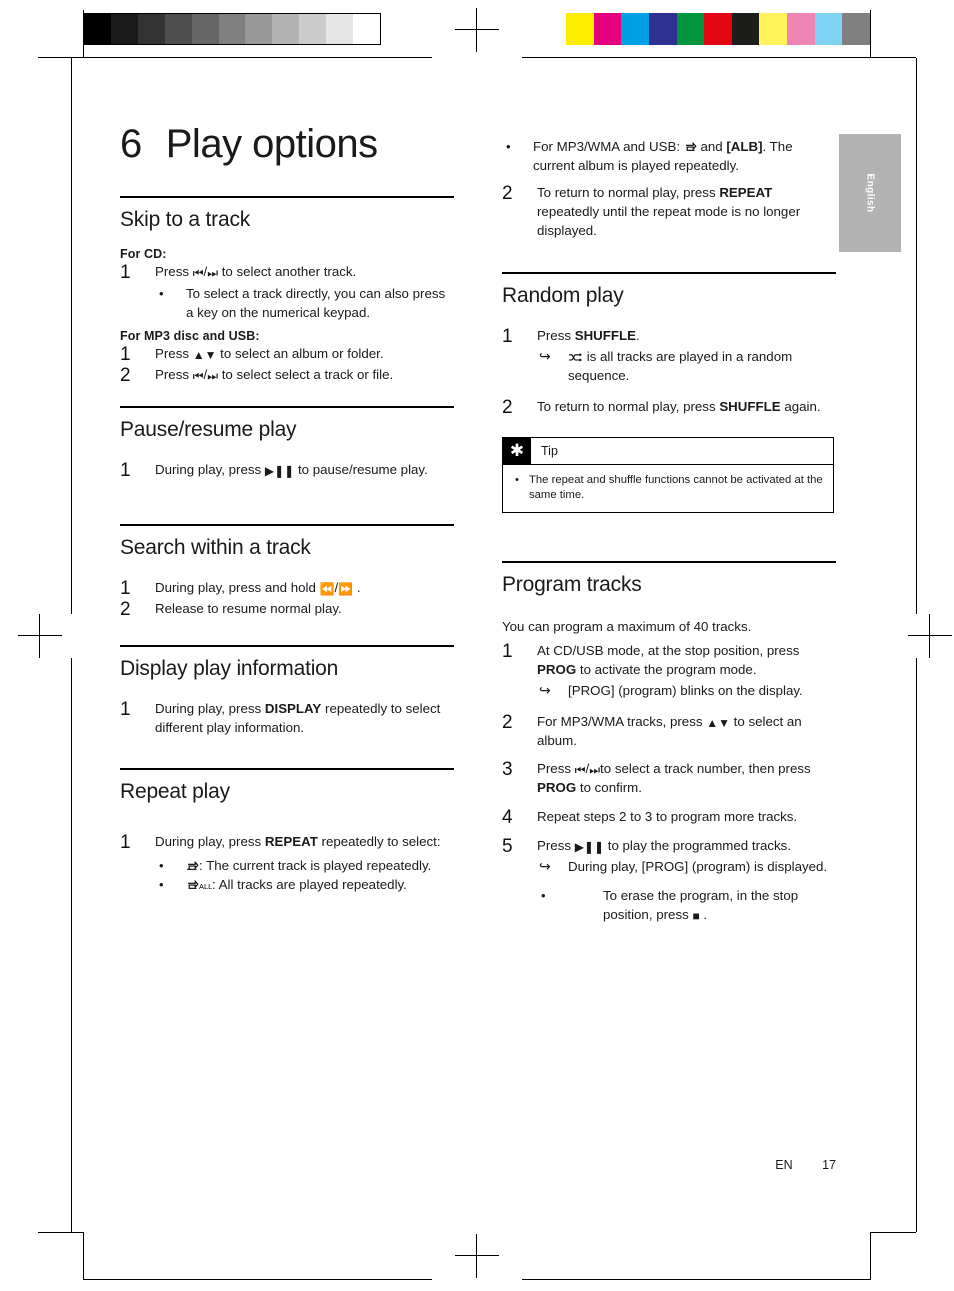 The height and width of the screenshot is (1291, 954). What do you see at coordinates (271, 144) in the screenshot?
I see `chapter-title: Play options` at bounding box center [271, 144].